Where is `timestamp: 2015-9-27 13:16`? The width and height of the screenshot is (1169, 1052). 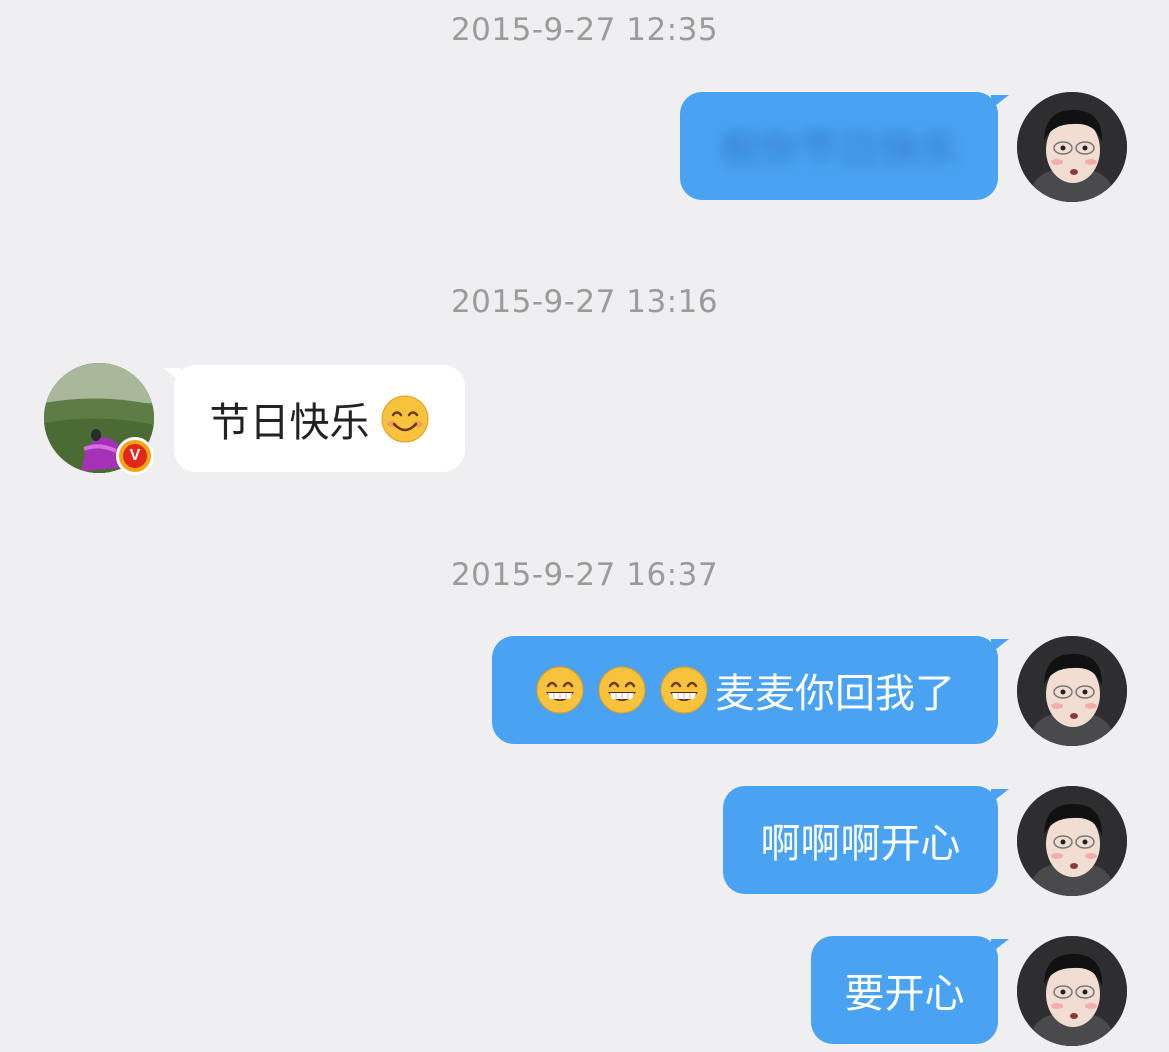
timestamp: 2015-9-27 13:16 is located at coordinates (584, 302).